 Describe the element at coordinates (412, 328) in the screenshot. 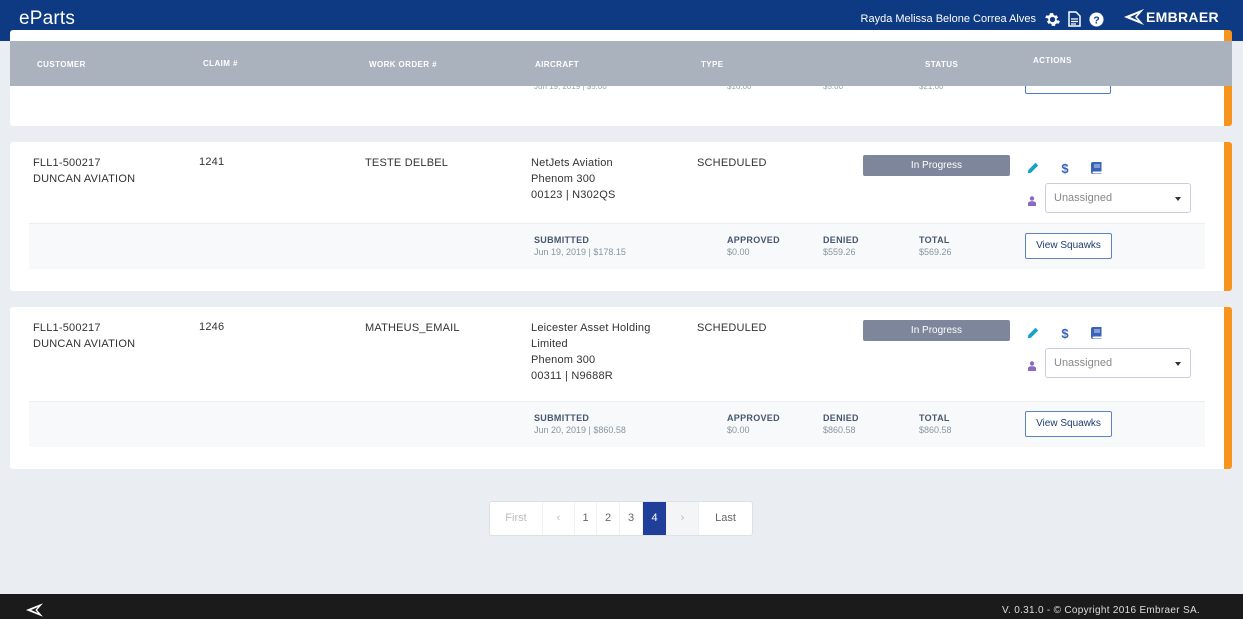

I see `work-order: MATHEUS_EMAIL` at that location.